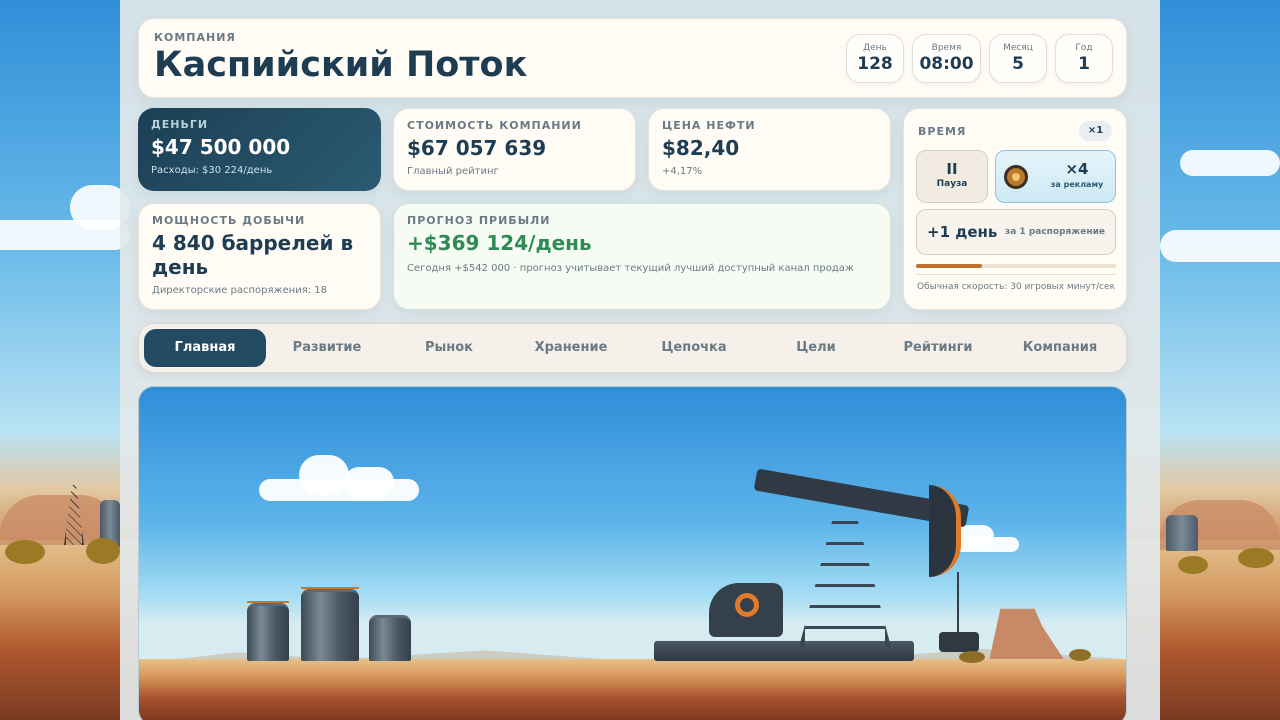 The height and width of the screenshot is (720, 1280). What do you see at coordinates (1016, 287) in the screenshot?
I see `speed-note: Обычная скорость: 30 игровых минут/сек` at bounding box center [1016, 287].